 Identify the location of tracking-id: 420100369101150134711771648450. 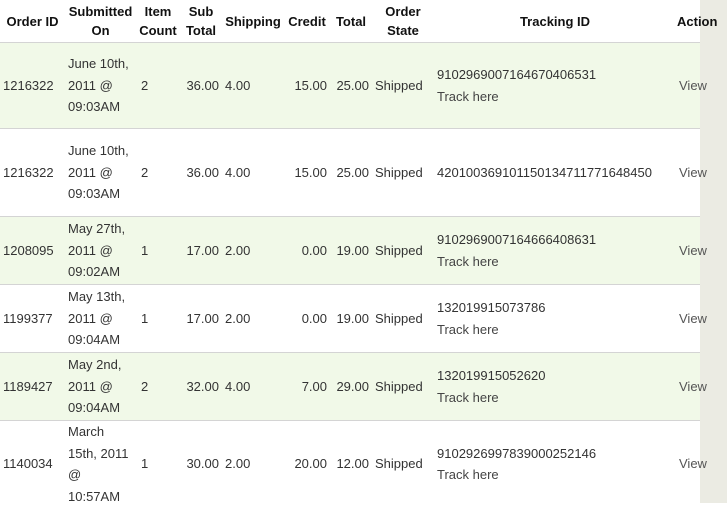
(555, 173).